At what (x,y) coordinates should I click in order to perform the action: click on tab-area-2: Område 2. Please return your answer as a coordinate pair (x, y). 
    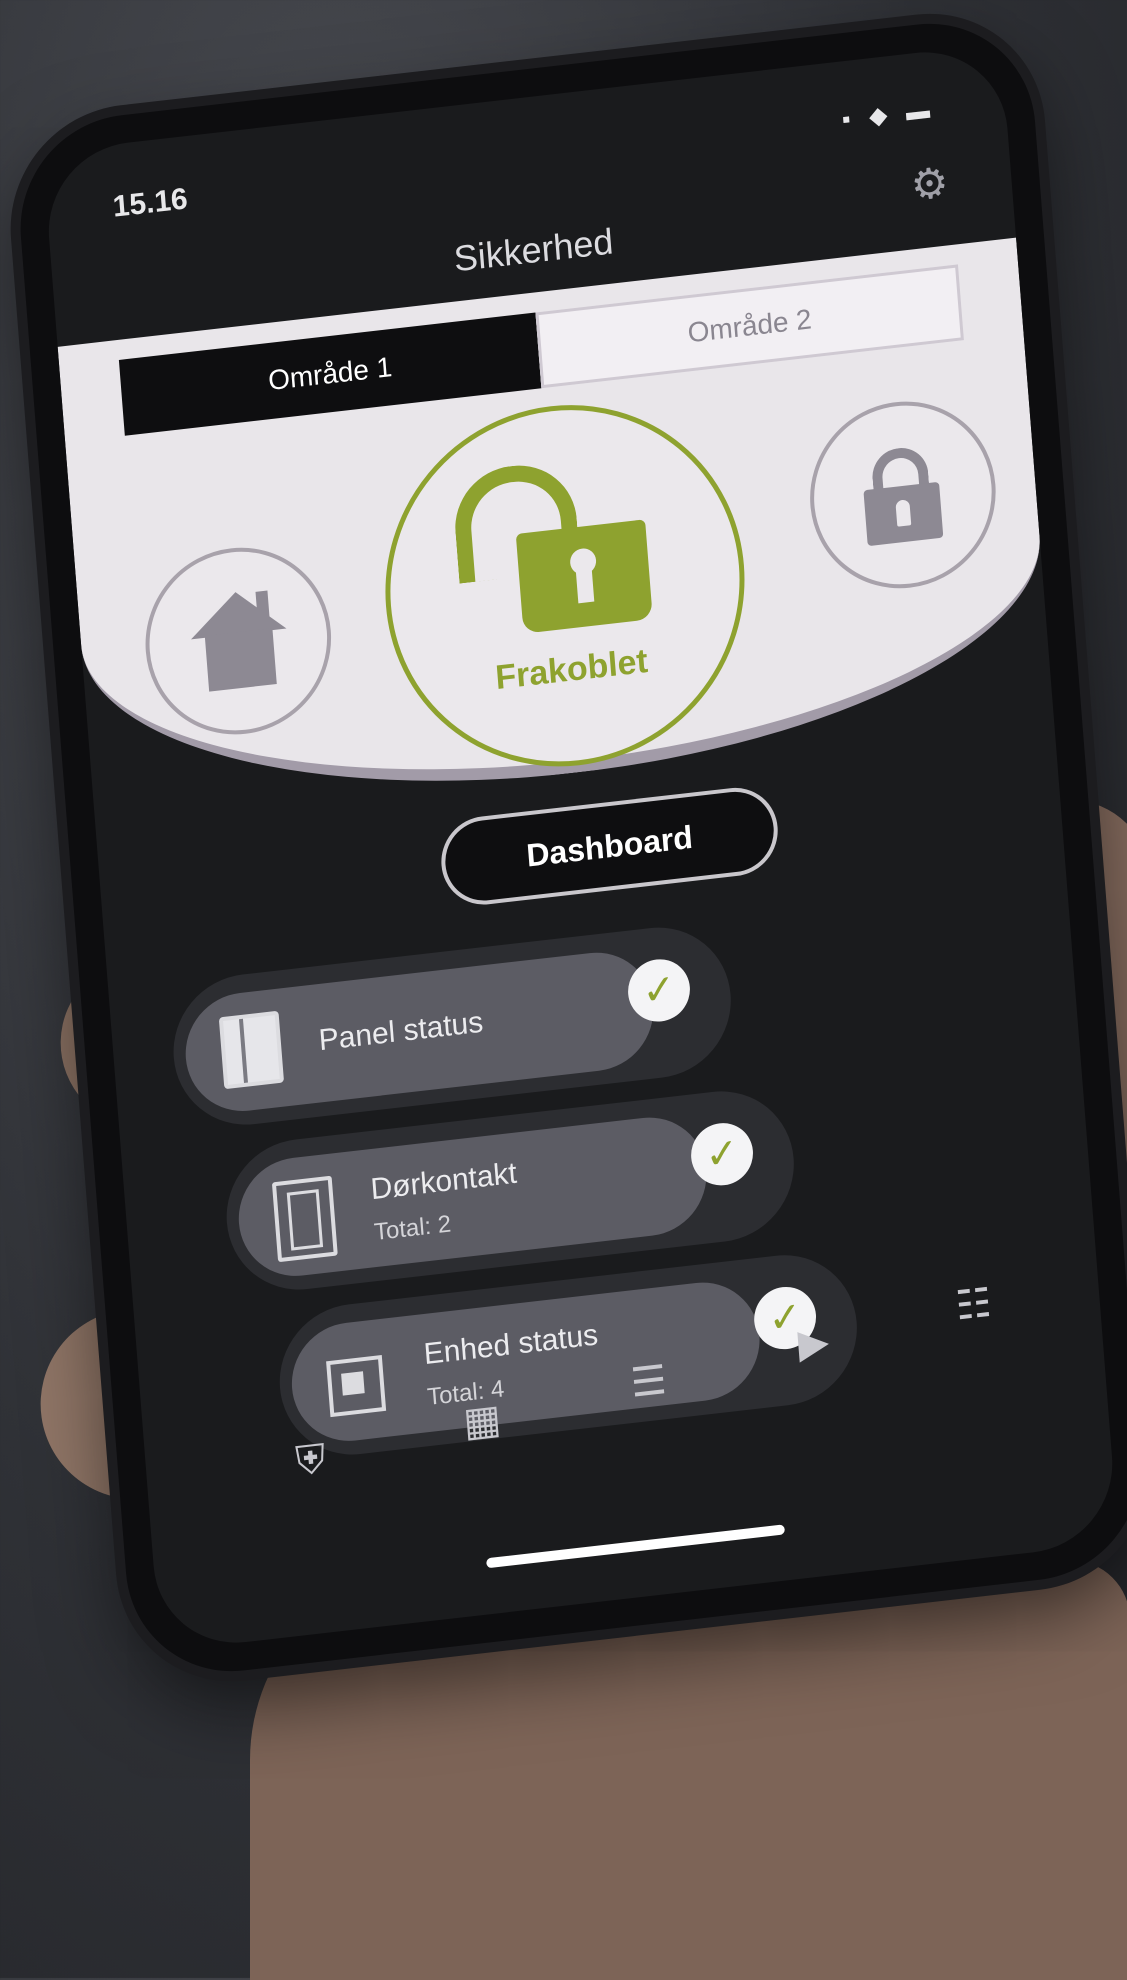
    Looking at the image, I should click on (749, 326).